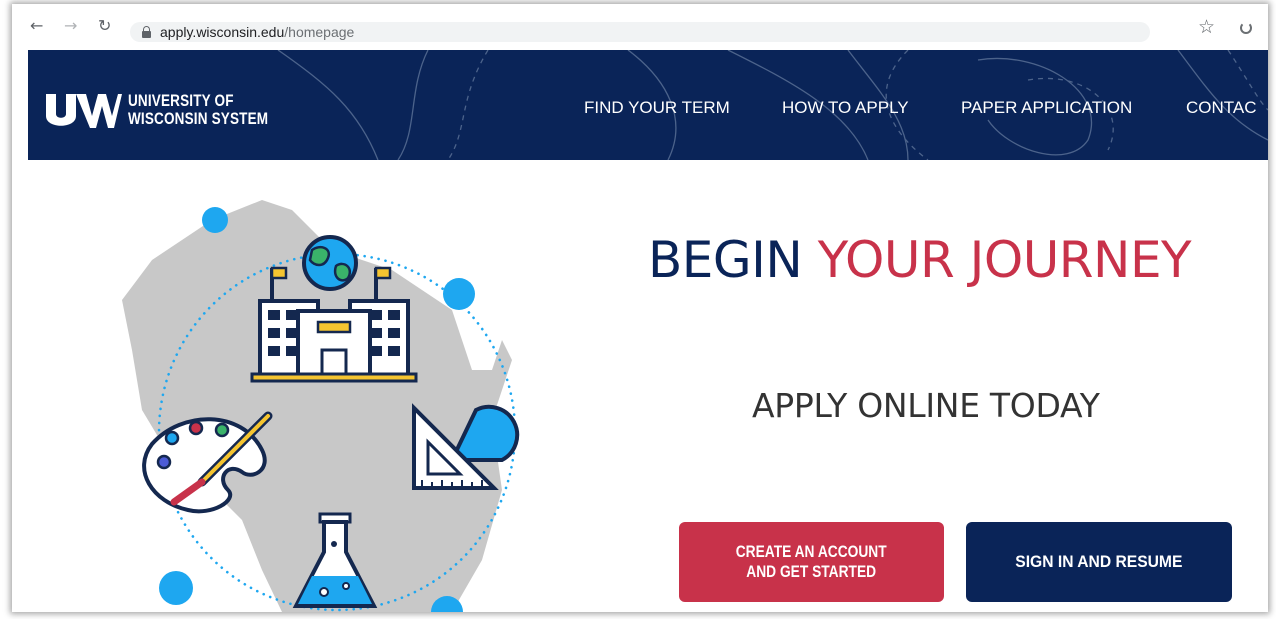 This screenshot has height=619, width=1276. I want to click on sign-in-label: SIGN IN AND RESUME, so click(1099, 561).